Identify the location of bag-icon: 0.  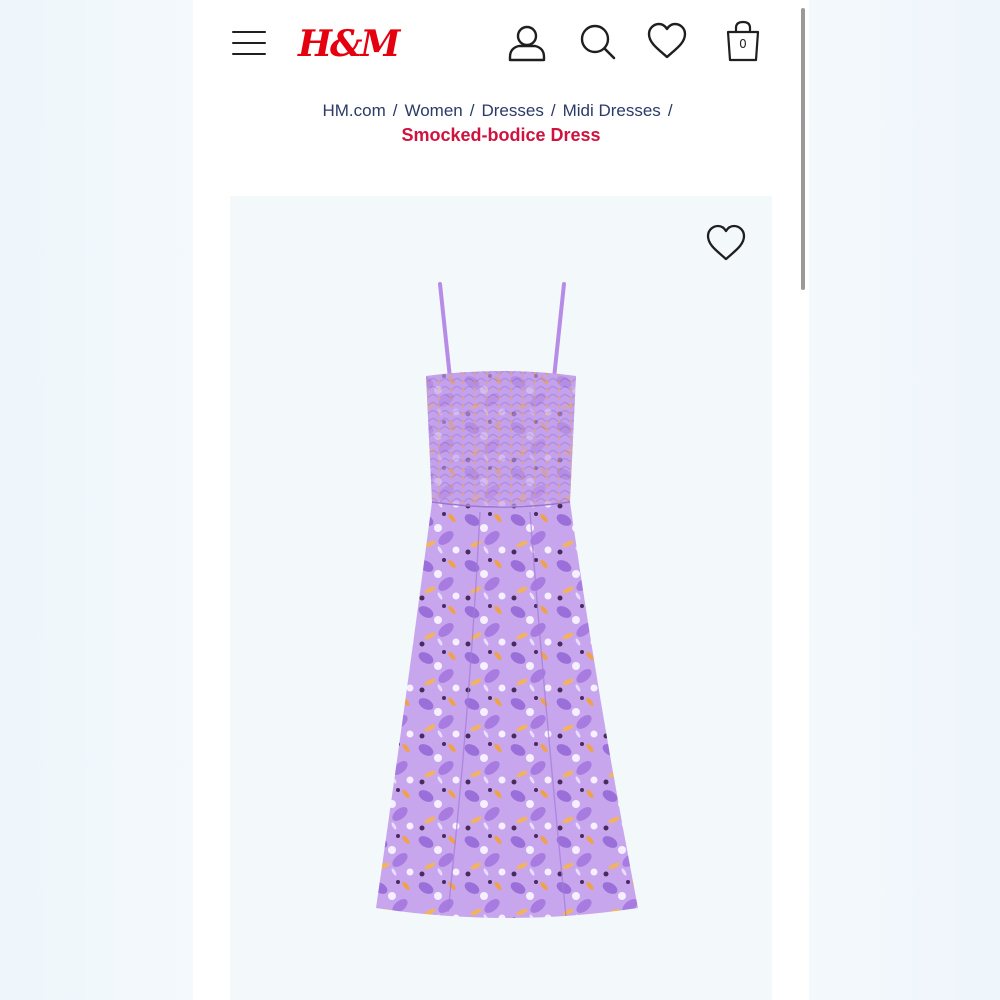
(743, 42).